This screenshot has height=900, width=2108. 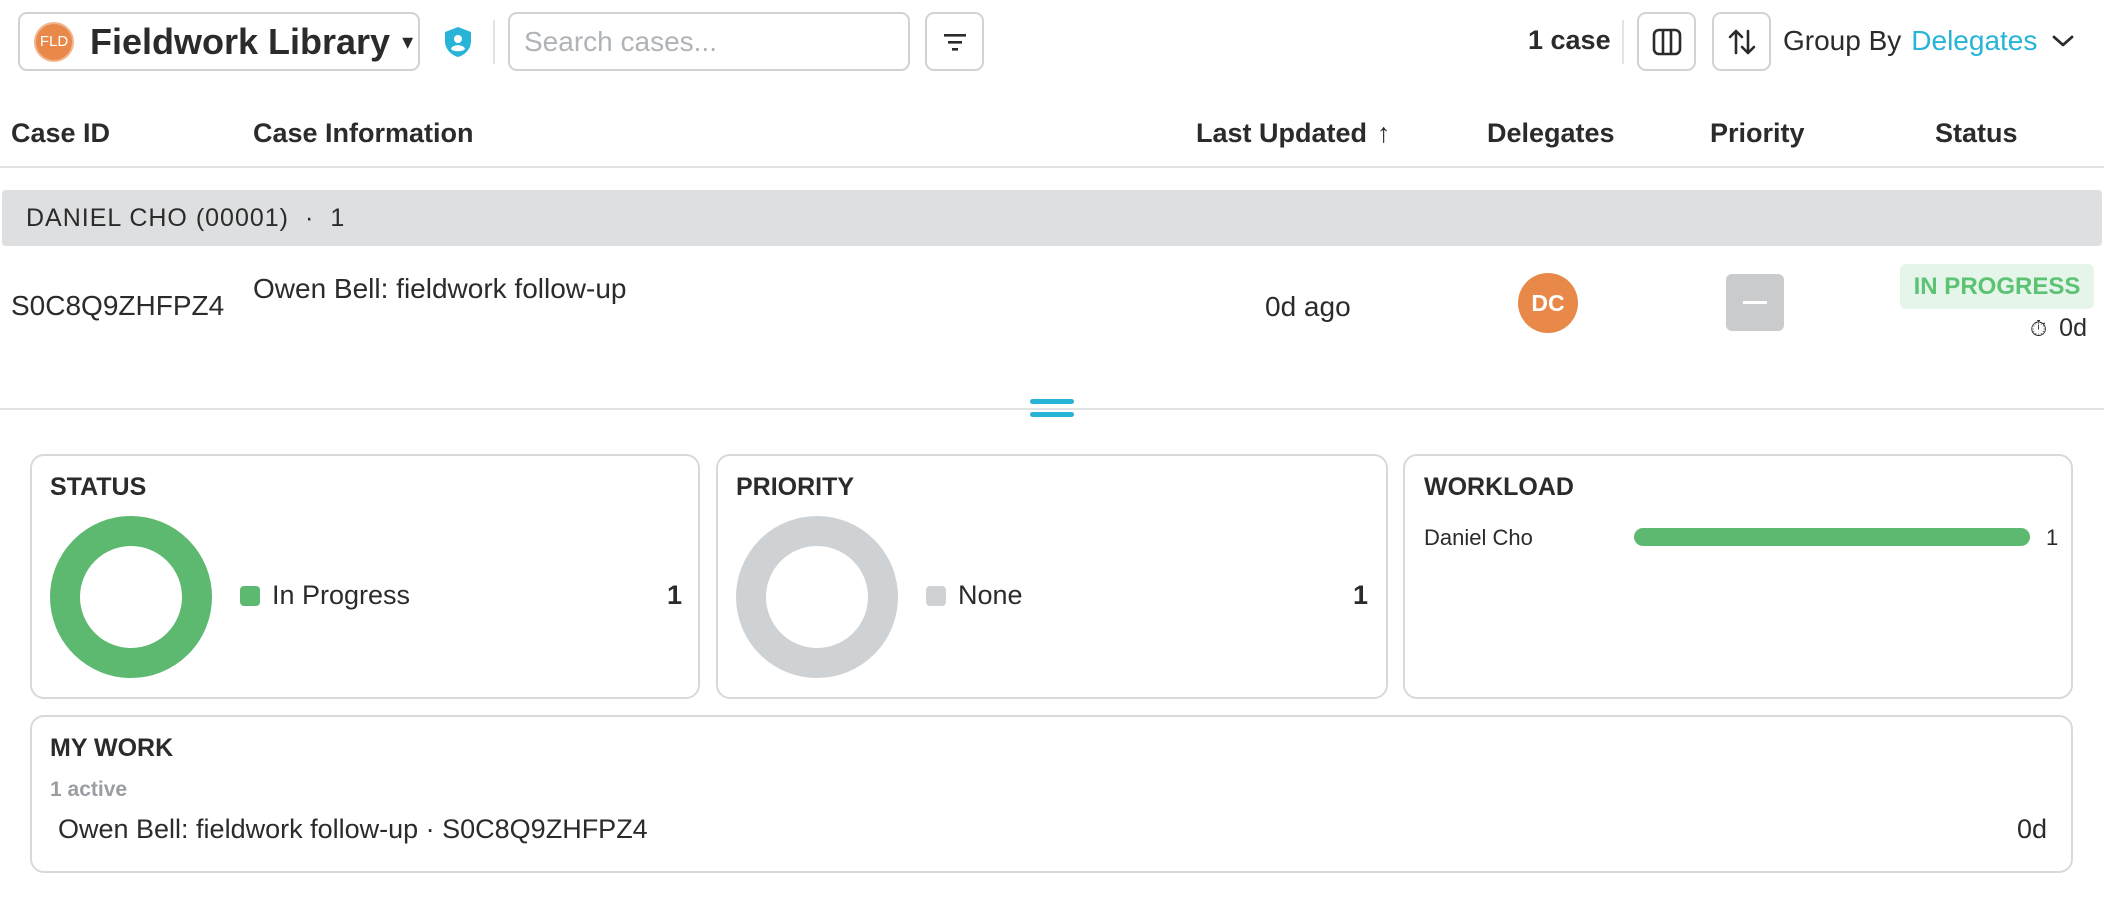 I want to click on columns-icon, so click(x=1666, y=41).